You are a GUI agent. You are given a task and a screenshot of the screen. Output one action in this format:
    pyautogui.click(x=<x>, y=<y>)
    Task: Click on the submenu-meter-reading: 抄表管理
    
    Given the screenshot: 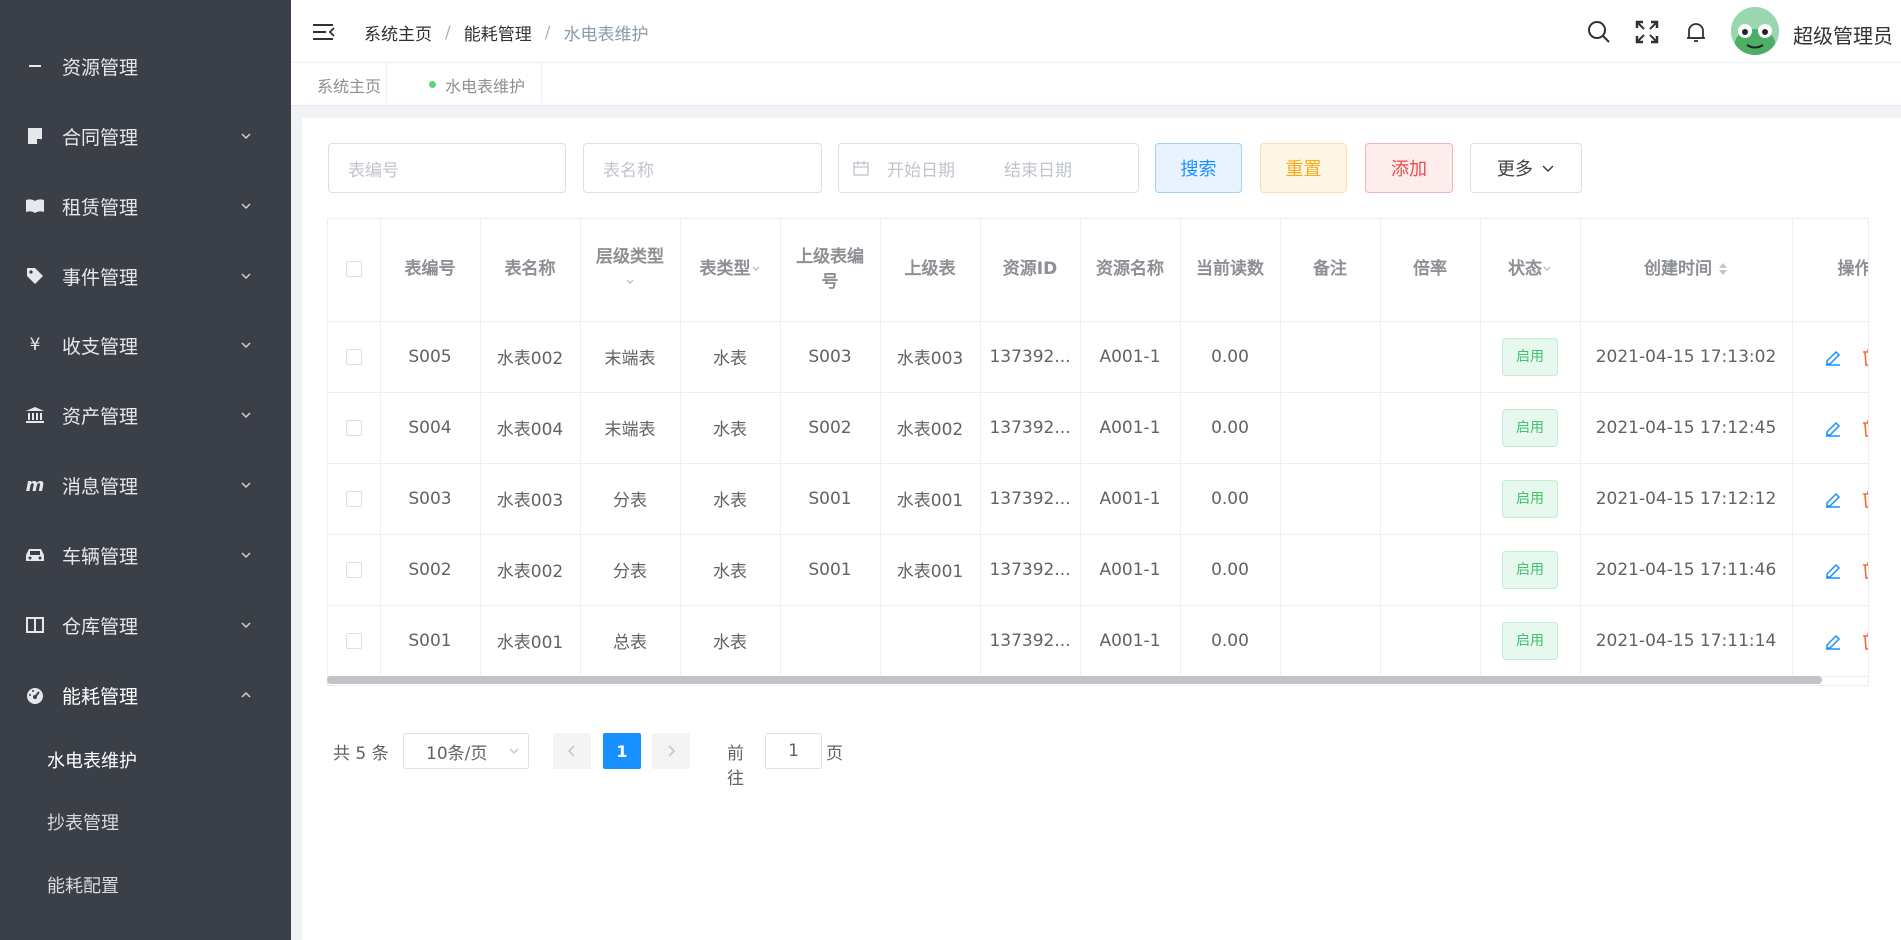 What is the action you would take?
    pyautogui.click(x=145, y=822)
    